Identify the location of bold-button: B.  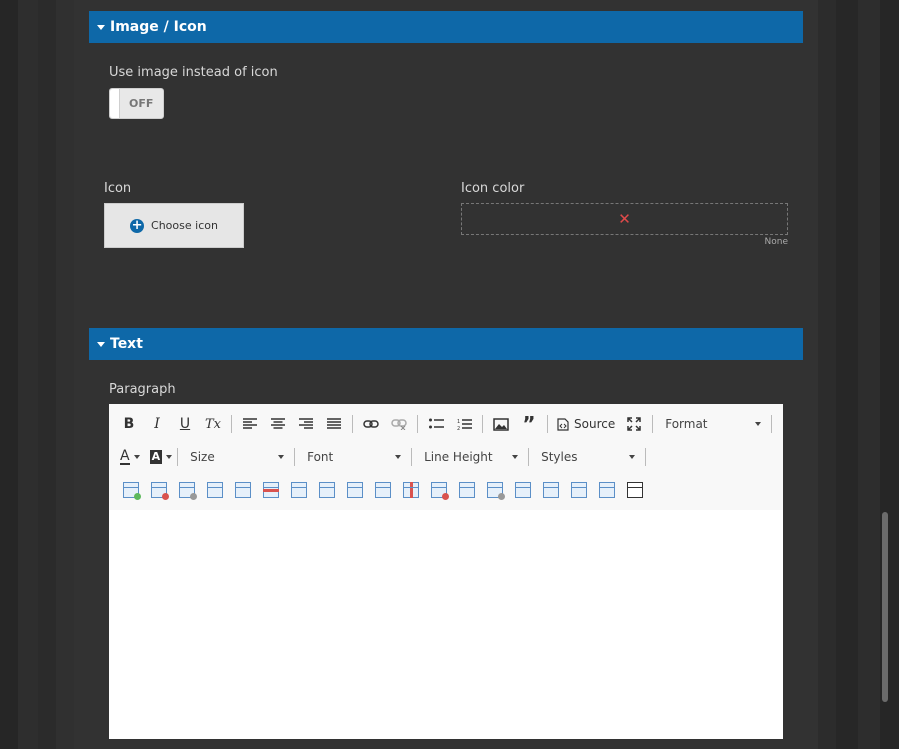
(129, 424).